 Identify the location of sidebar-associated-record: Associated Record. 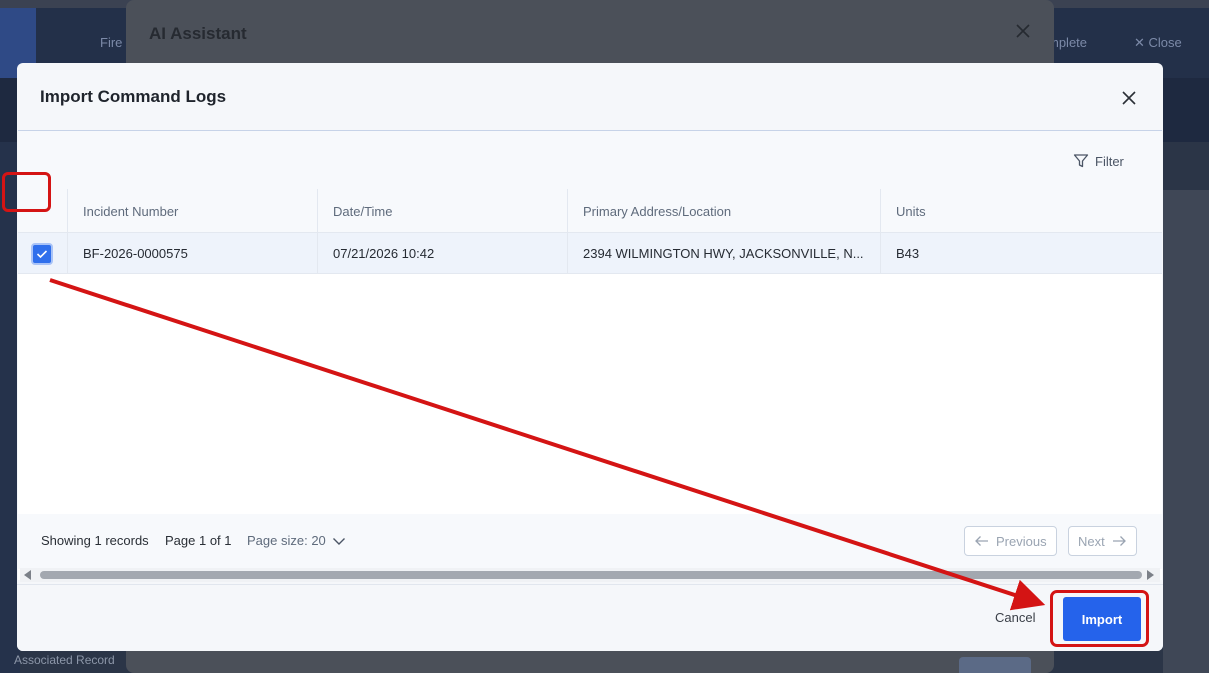
(64, 660).